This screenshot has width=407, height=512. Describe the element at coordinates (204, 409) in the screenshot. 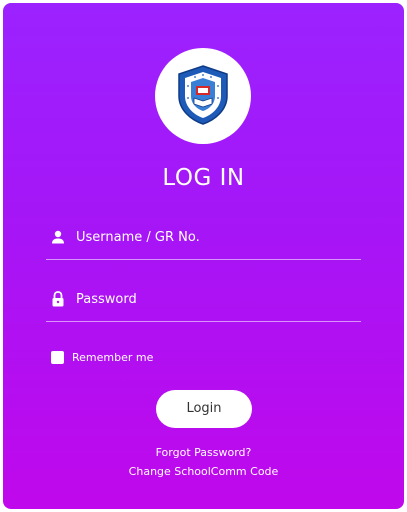

I see `login-button: Login` at that location.